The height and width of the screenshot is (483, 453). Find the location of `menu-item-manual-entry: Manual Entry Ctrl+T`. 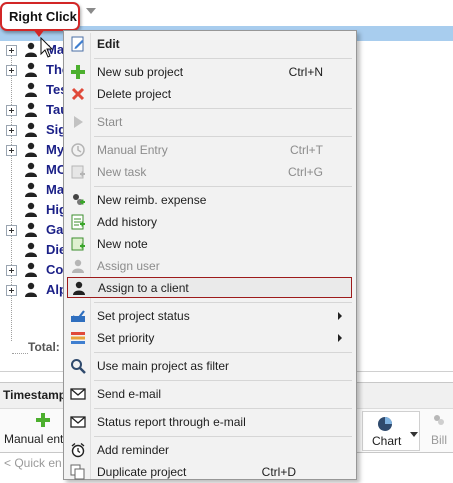

menu-item-manual-entry: Manual Entry Ctrl+T is located at coordinates (210, 150).